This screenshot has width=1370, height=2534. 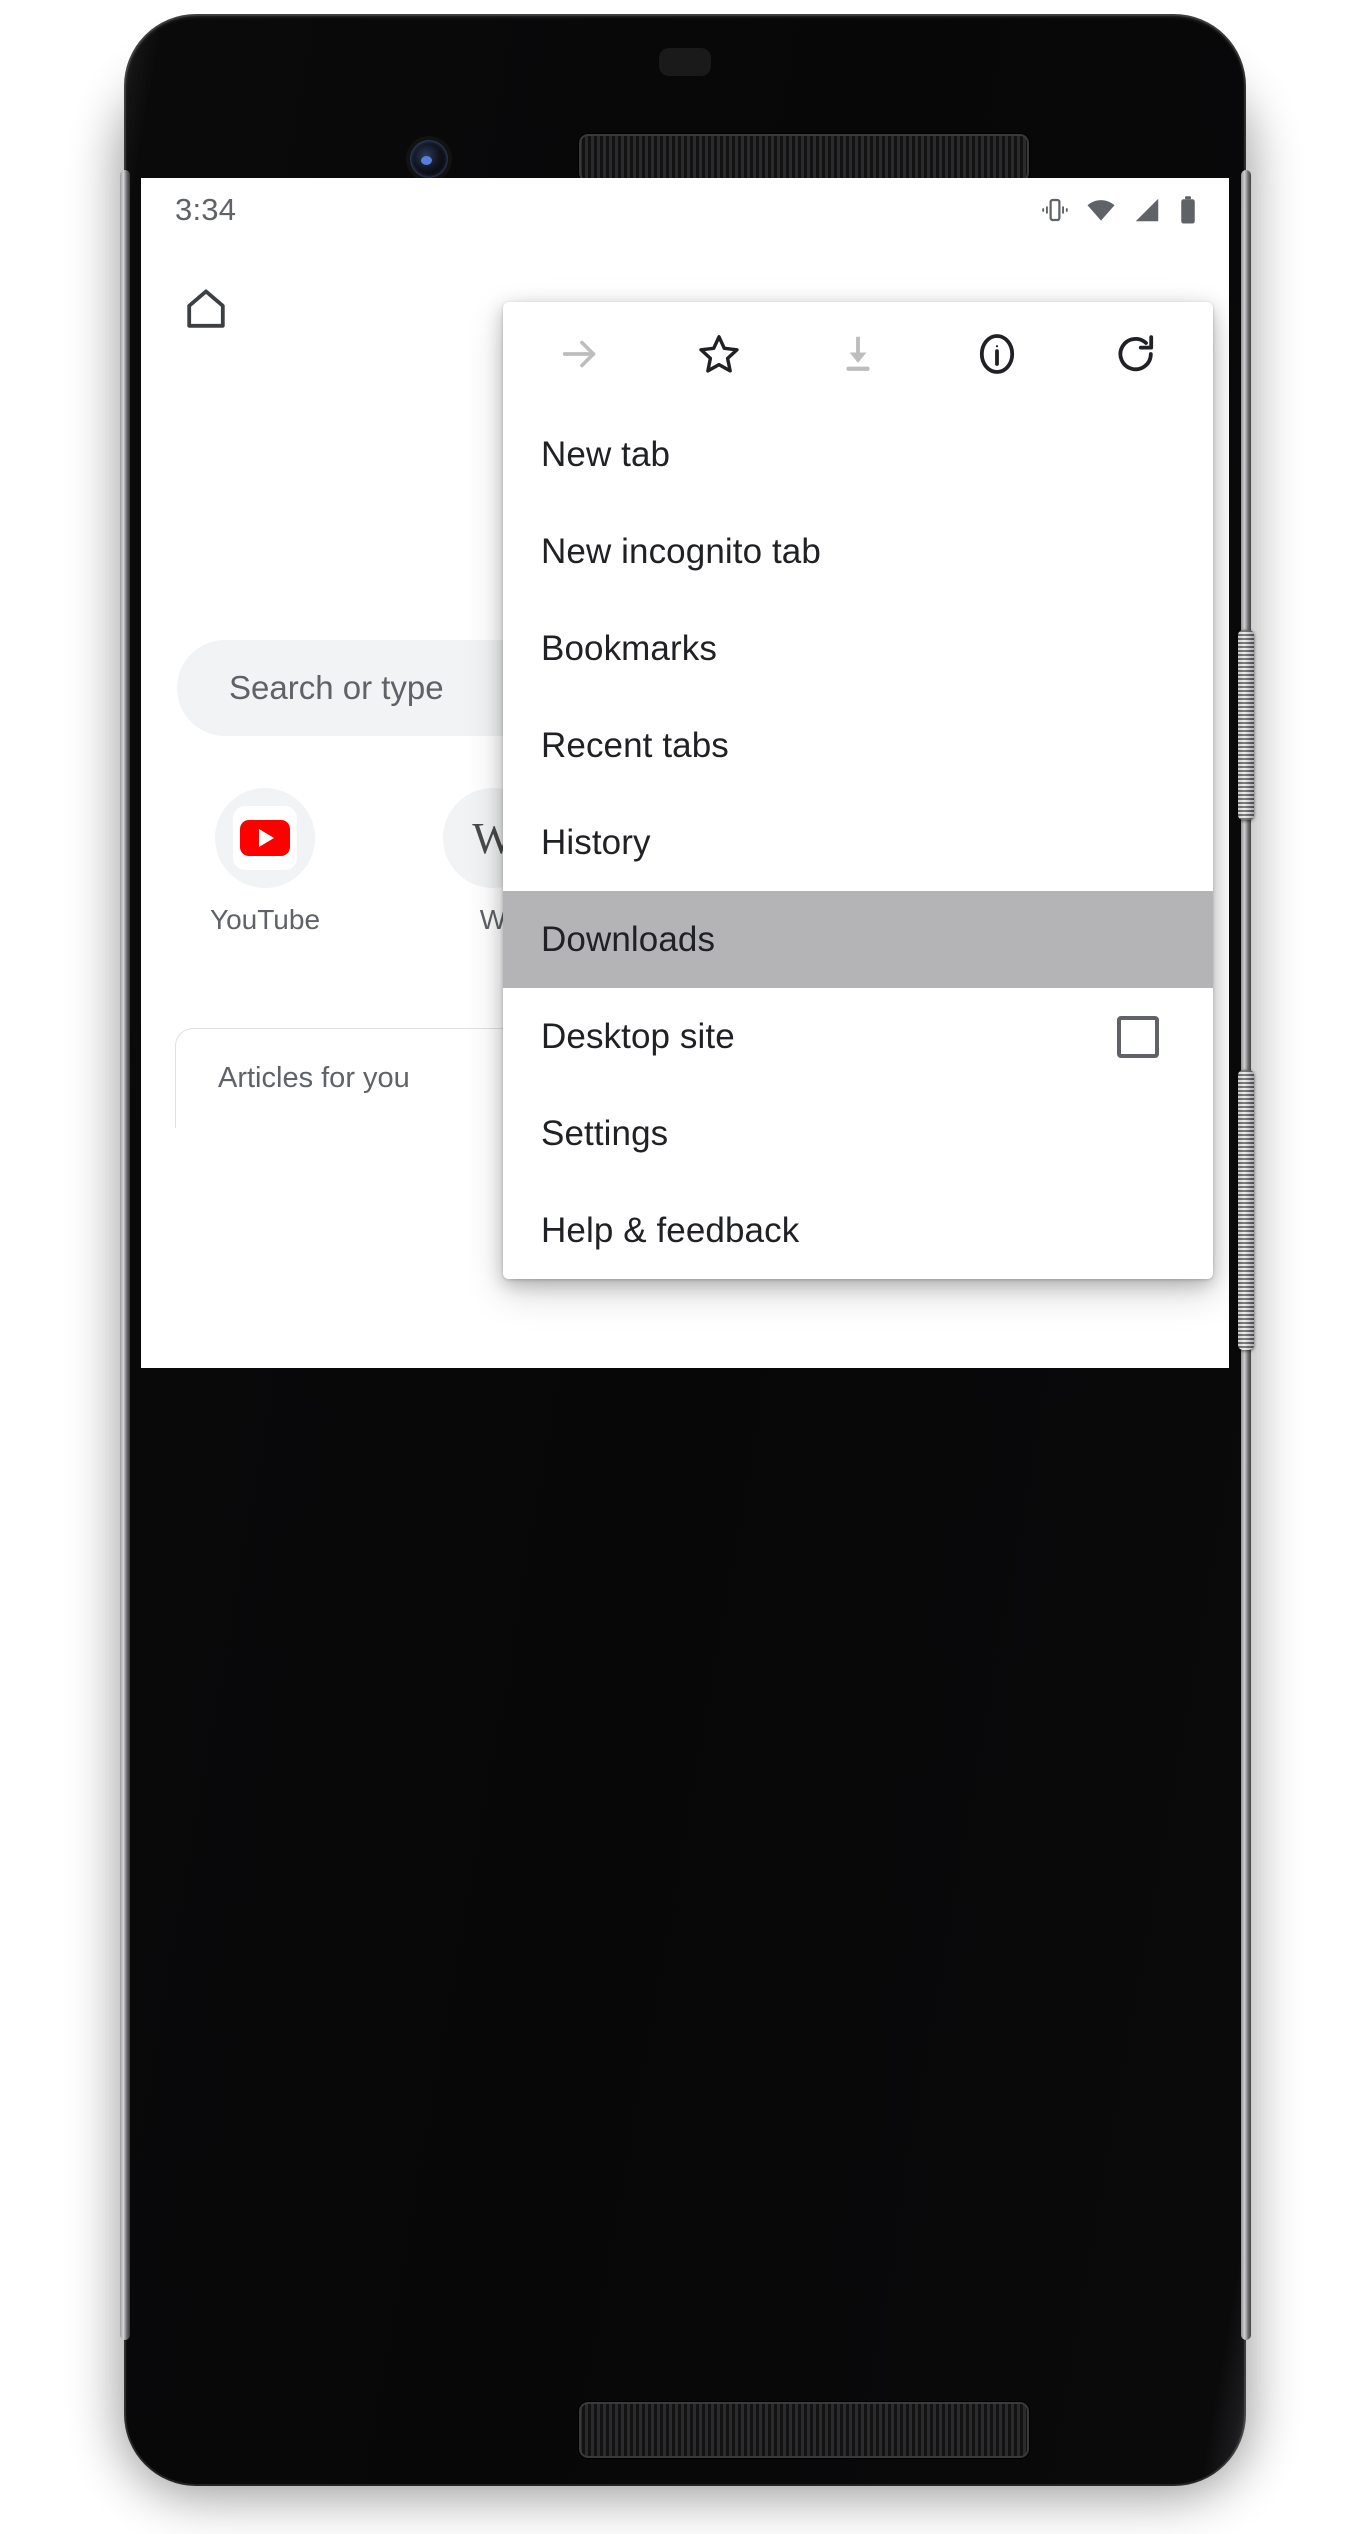 I want to click on tile-label: YouTube, so click(x=265, y=919).